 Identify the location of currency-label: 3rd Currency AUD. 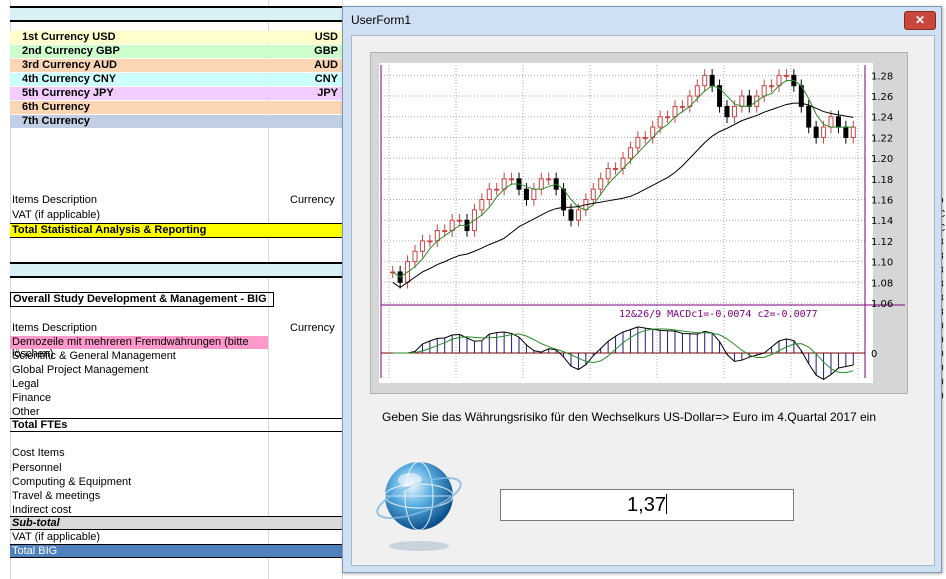
(69, 65).